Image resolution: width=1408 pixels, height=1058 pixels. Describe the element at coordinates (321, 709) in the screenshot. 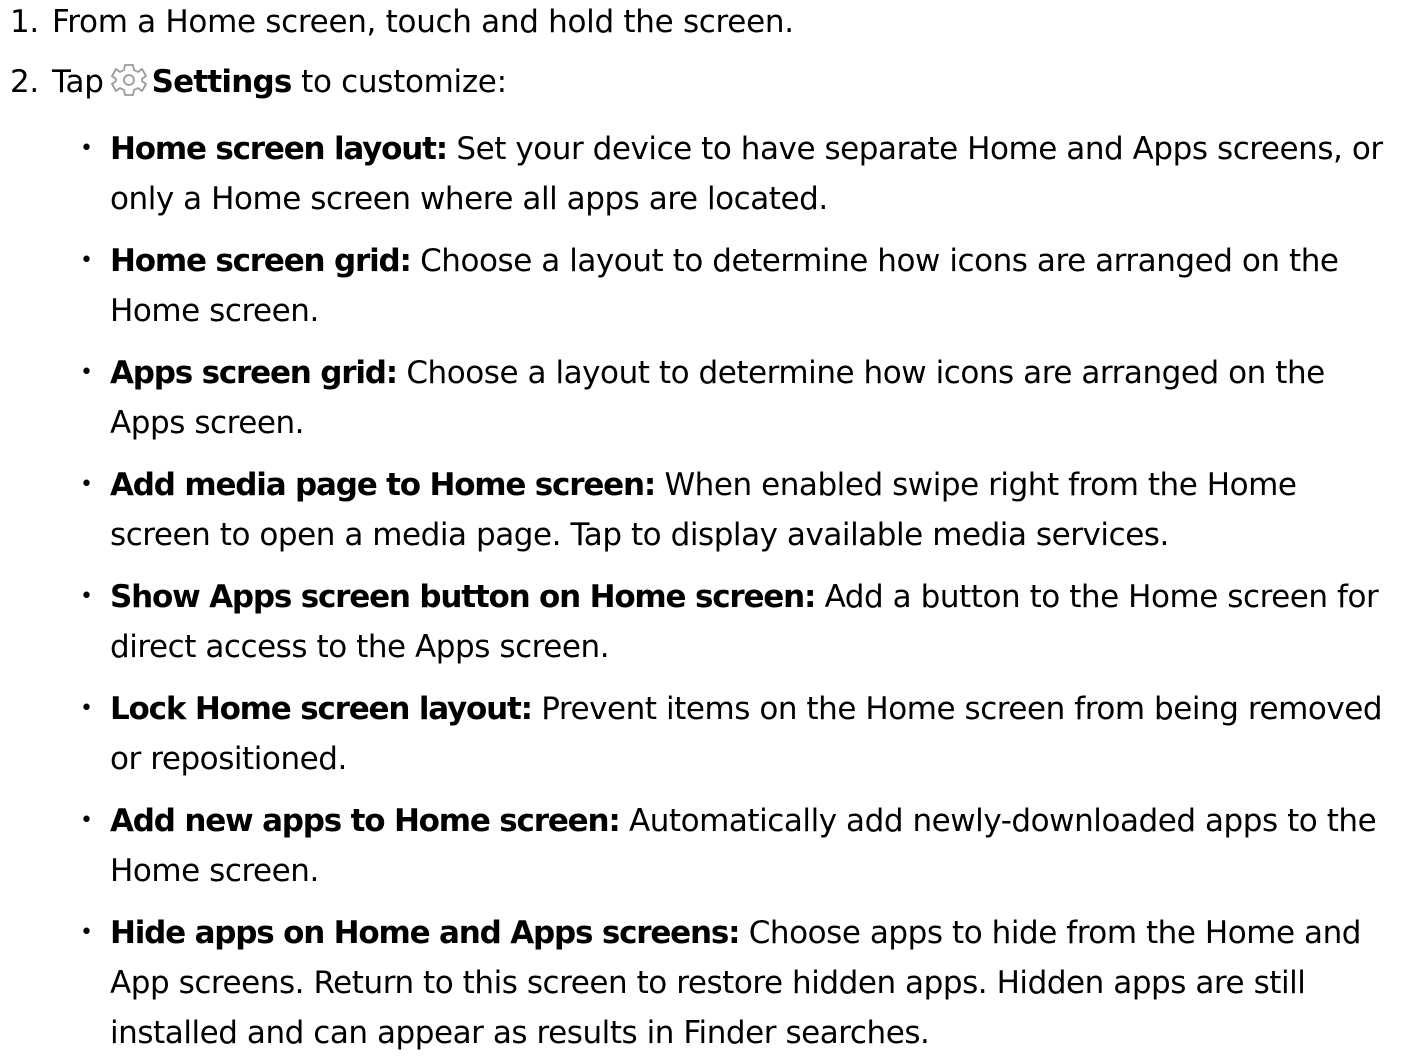

I see `option-term: Lock Home screen layout:` at that location.